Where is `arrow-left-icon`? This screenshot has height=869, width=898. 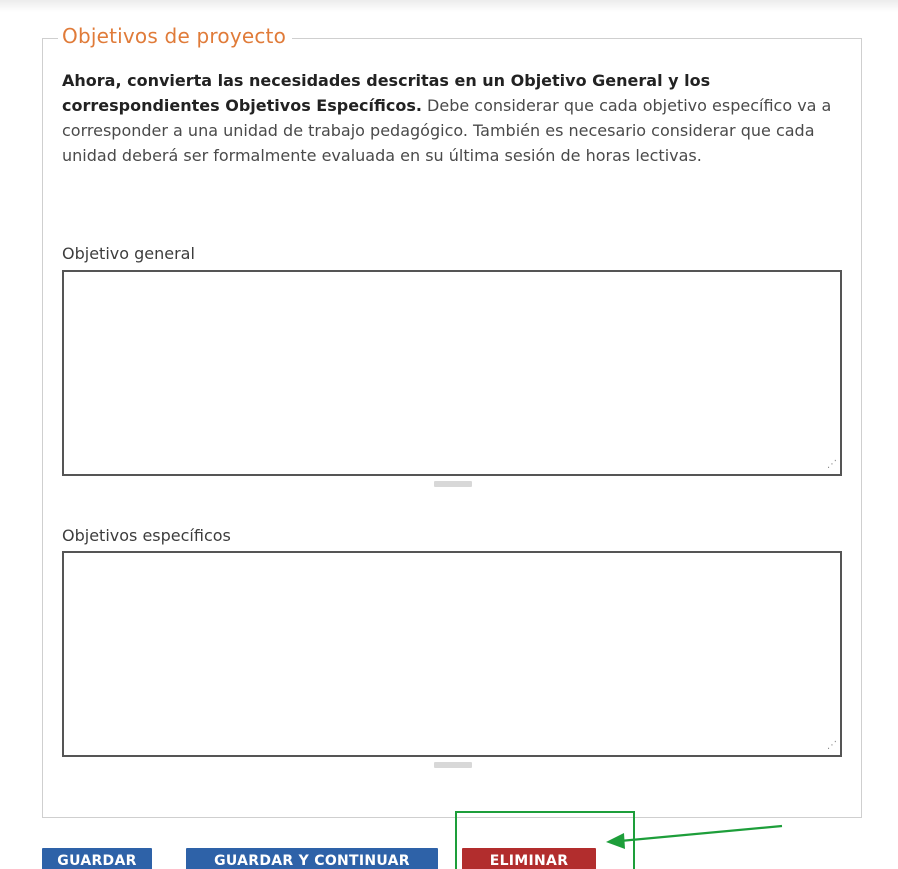
arrow-left-icon is located at coordinates (694, 836).